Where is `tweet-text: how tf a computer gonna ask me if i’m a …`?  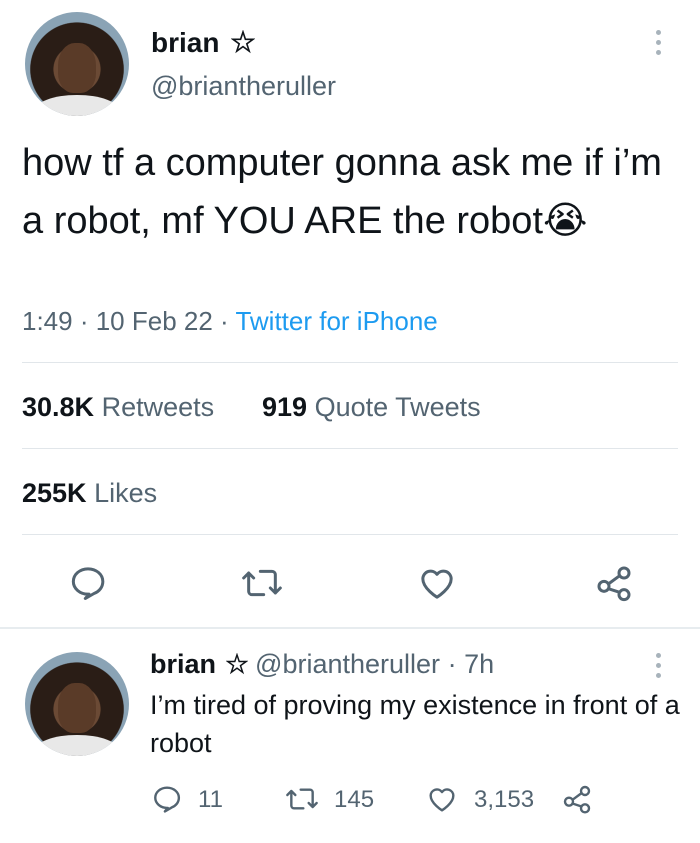
tweet-text: how tf a computer gonna ask me if i’m a … is located at coordinates (342, 192).